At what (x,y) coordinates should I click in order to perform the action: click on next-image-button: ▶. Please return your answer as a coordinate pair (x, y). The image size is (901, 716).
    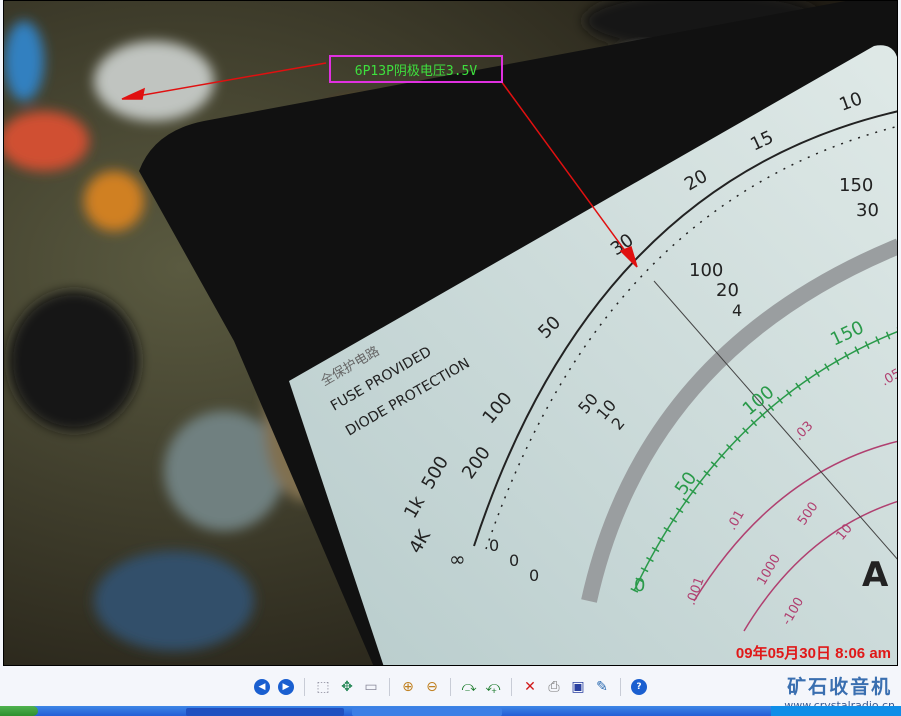
    Looking at the image, I should click on (286, 687).